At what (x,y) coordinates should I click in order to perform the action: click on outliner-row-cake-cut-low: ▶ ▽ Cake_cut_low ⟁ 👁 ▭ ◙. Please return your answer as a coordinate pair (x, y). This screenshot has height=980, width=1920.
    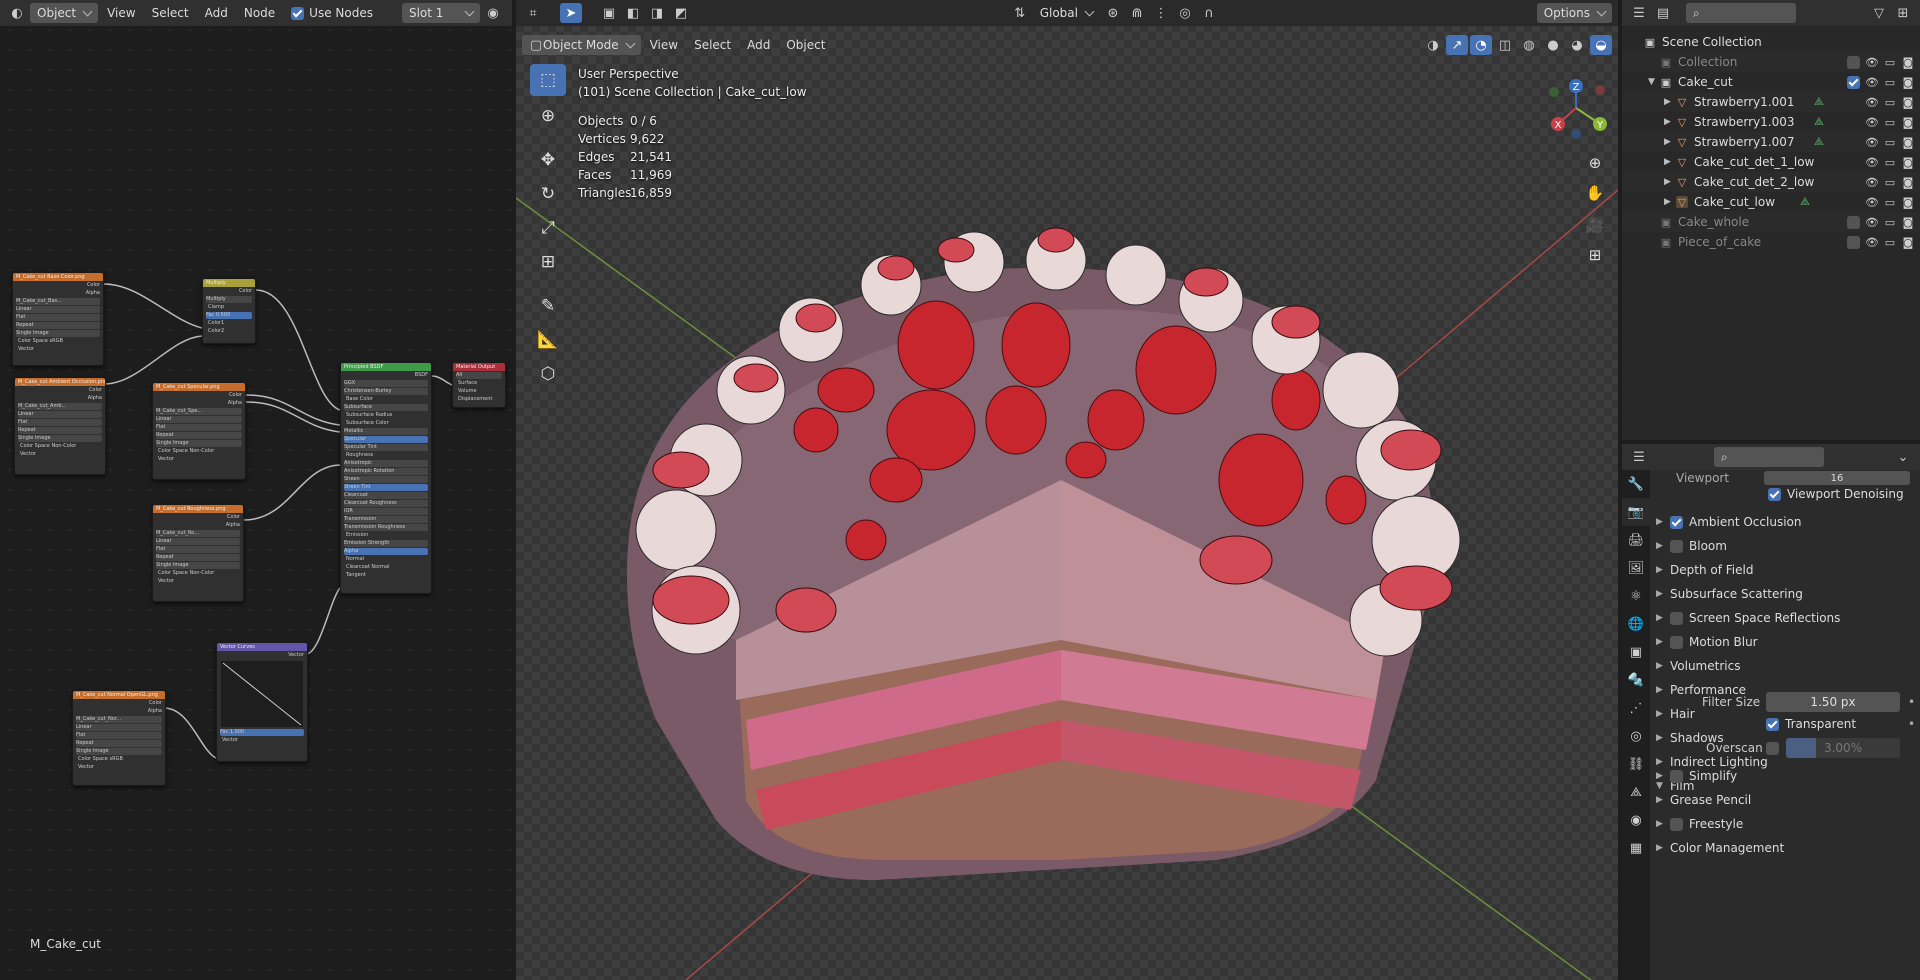
    Looking at the image, I should click on (1771, 202).